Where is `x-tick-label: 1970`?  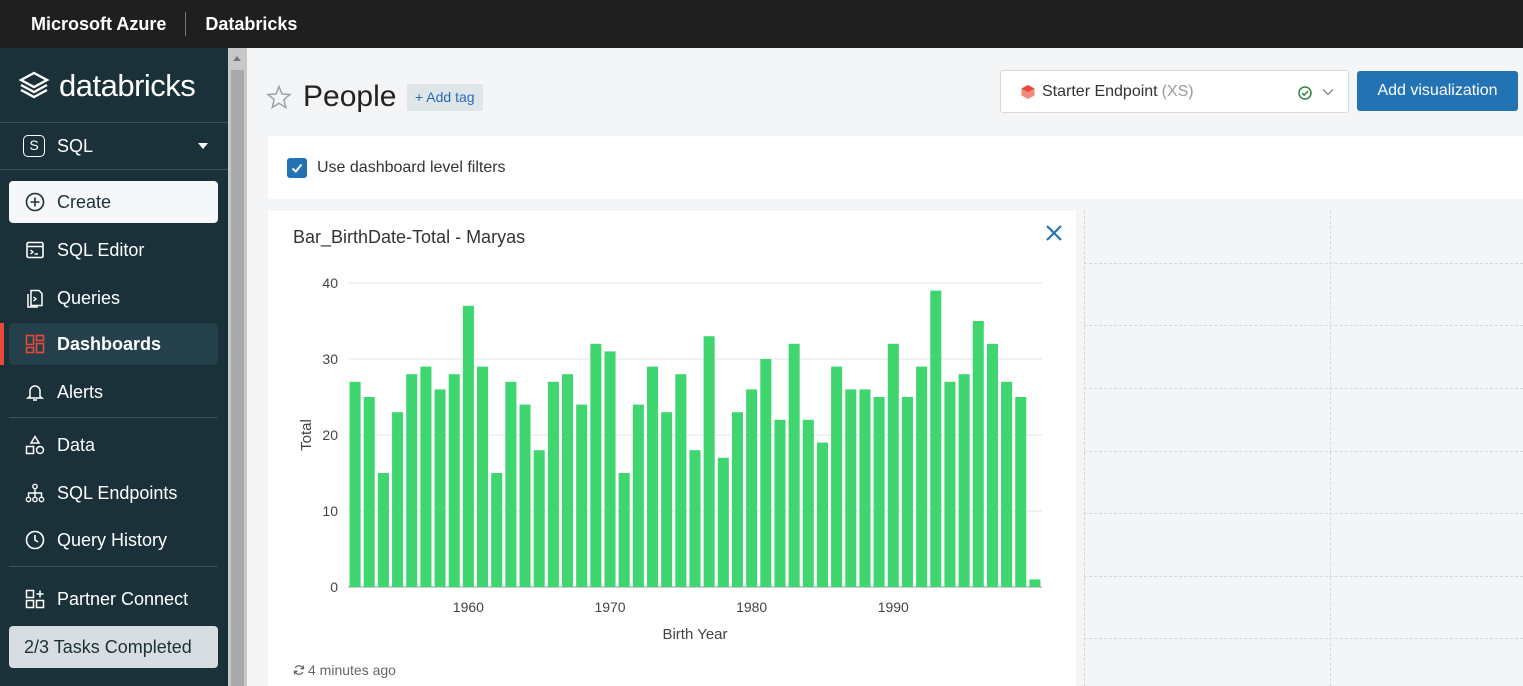
x-tick-label: 1970 is located at coordinates (609, 607).